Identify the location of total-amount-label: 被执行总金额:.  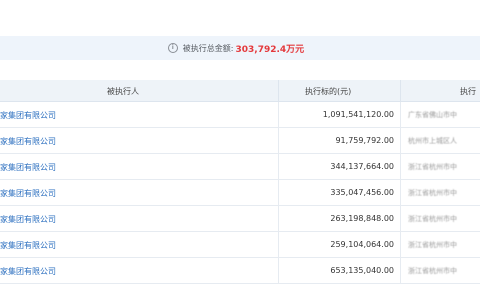
(208, 48).